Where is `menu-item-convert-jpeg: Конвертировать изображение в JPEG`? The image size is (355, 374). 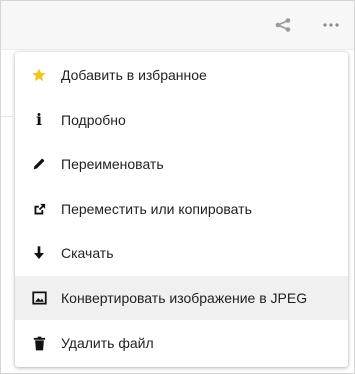
menu-item-convert-jpeg: Конвертировать изображение в JPEG is located at coordinates (181, 298).